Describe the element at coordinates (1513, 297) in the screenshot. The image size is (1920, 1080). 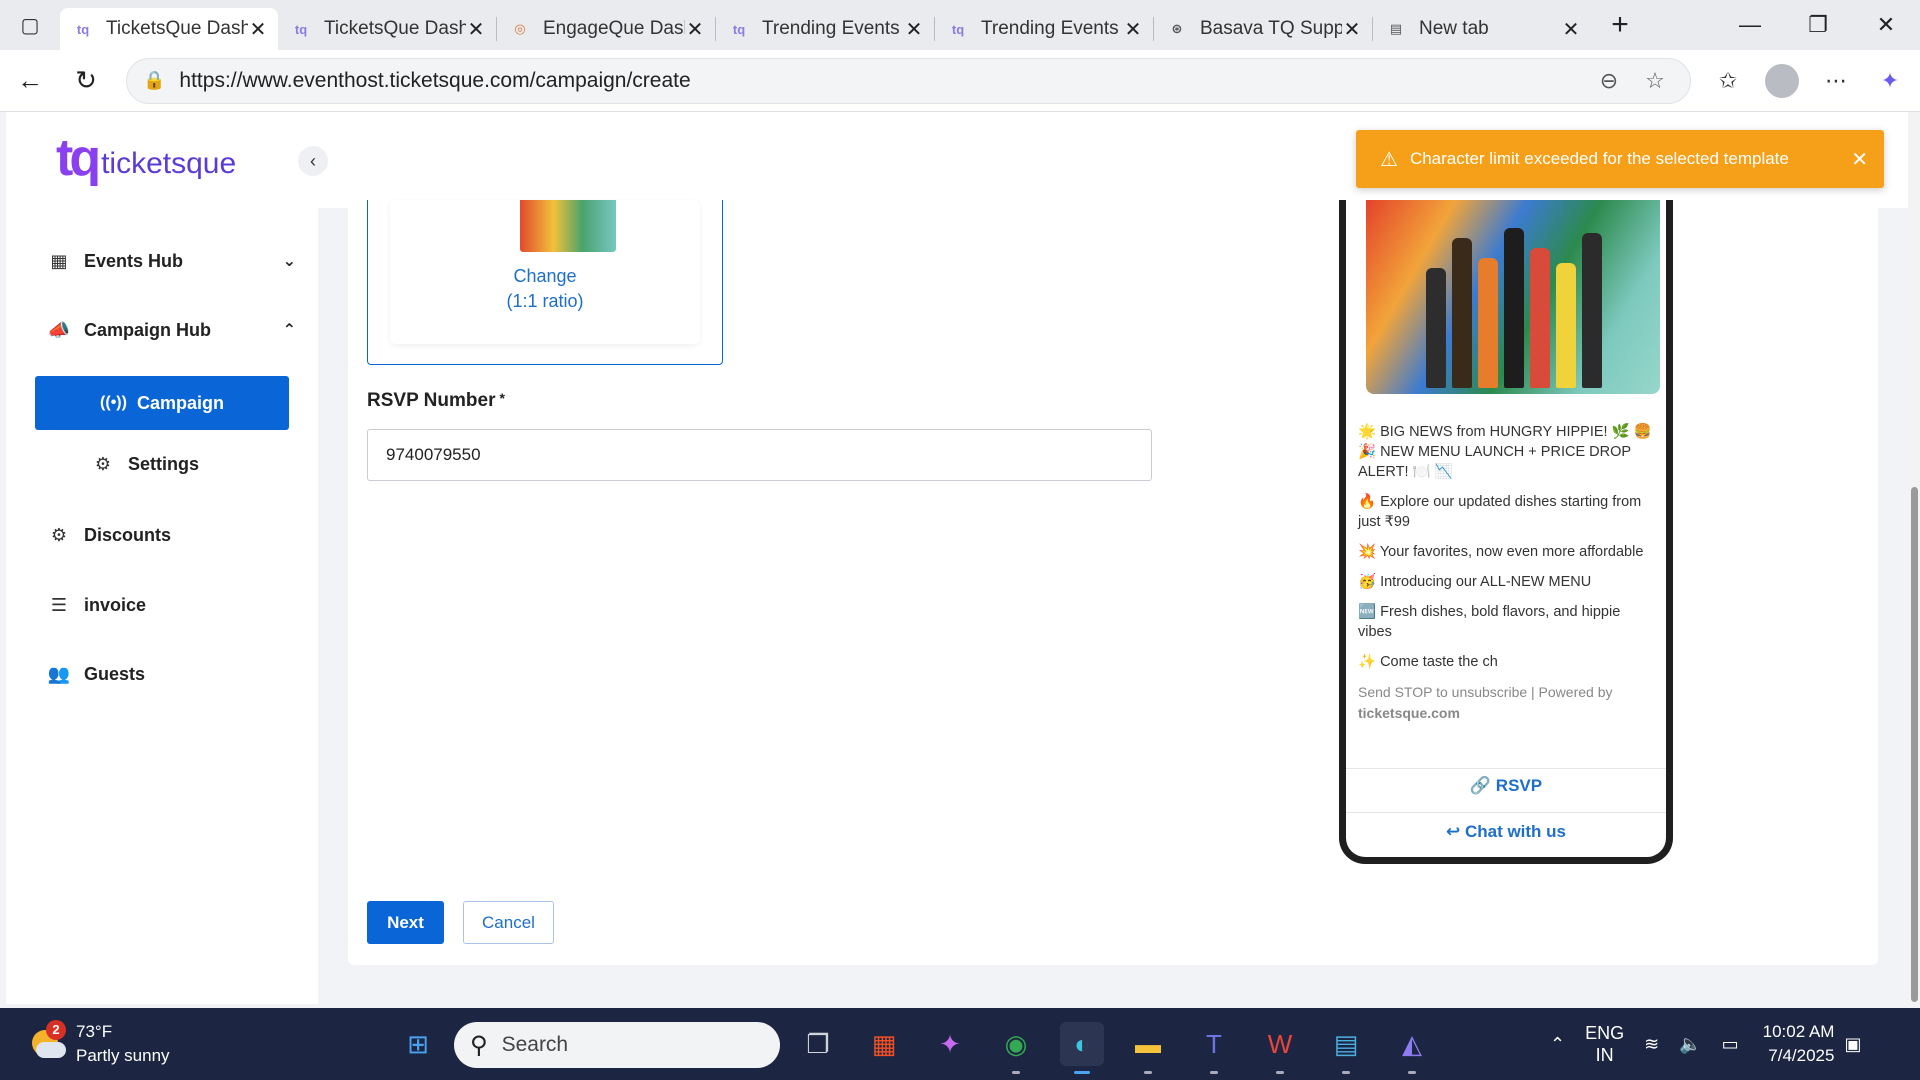
I see `preview-image` at that location.